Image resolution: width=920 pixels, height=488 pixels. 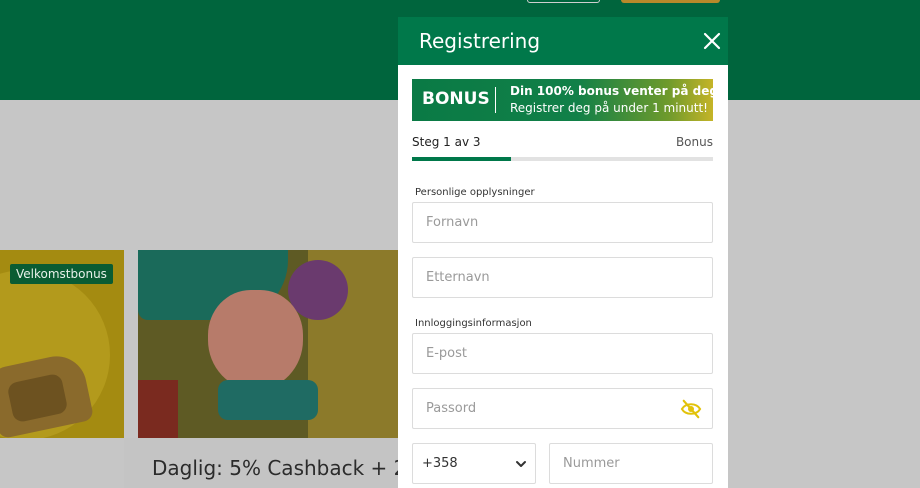 What do you see at coordinates (694, 142) in the screenshot?
I see `step-next: Bonus` at bounding box center [694, 142].